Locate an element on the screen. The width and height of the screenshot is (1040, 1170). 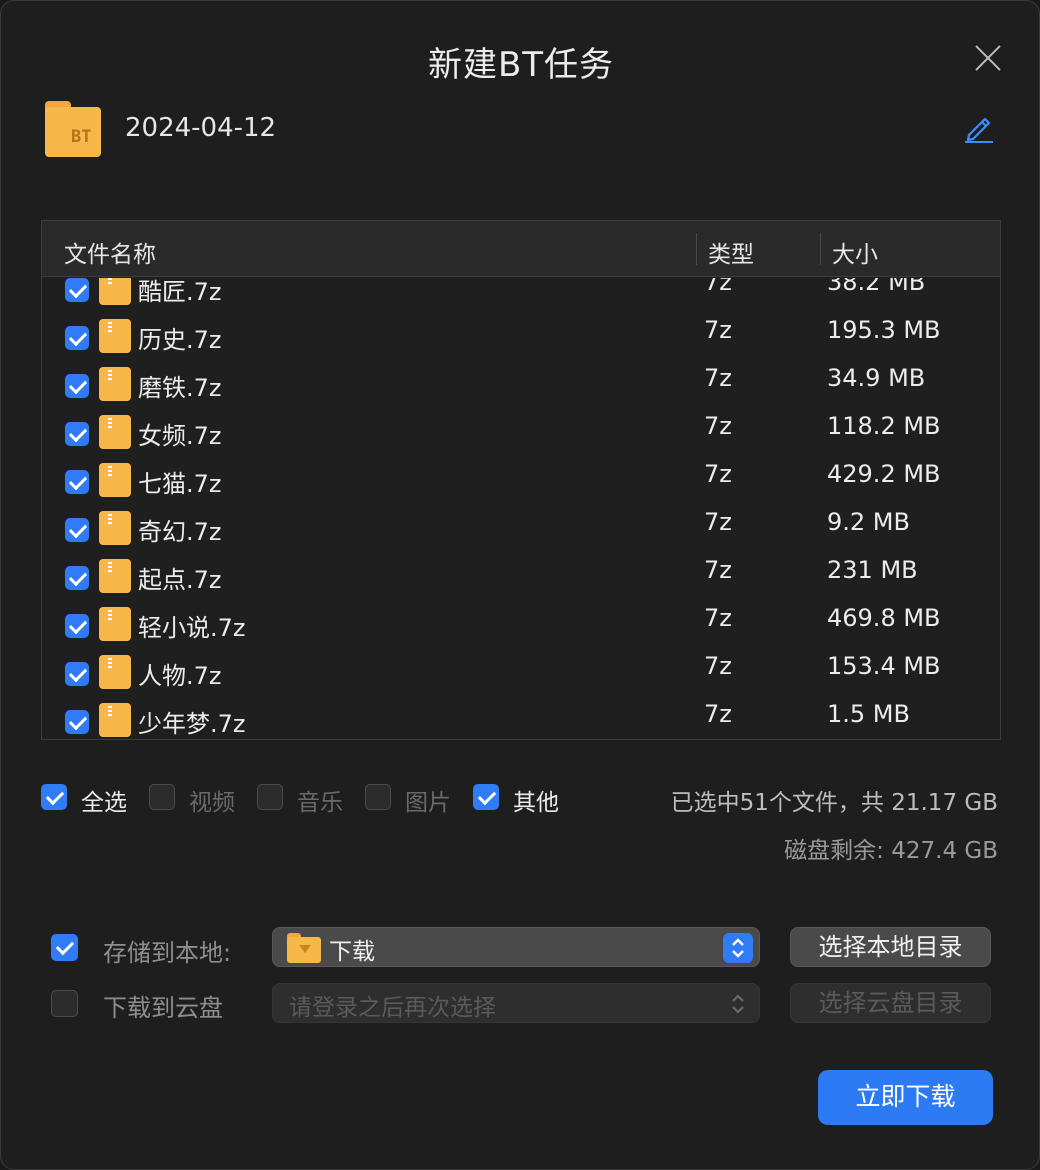
selection-summary: 已选中51个文件，共 21.17 GB is located at coordinates (834, 803).